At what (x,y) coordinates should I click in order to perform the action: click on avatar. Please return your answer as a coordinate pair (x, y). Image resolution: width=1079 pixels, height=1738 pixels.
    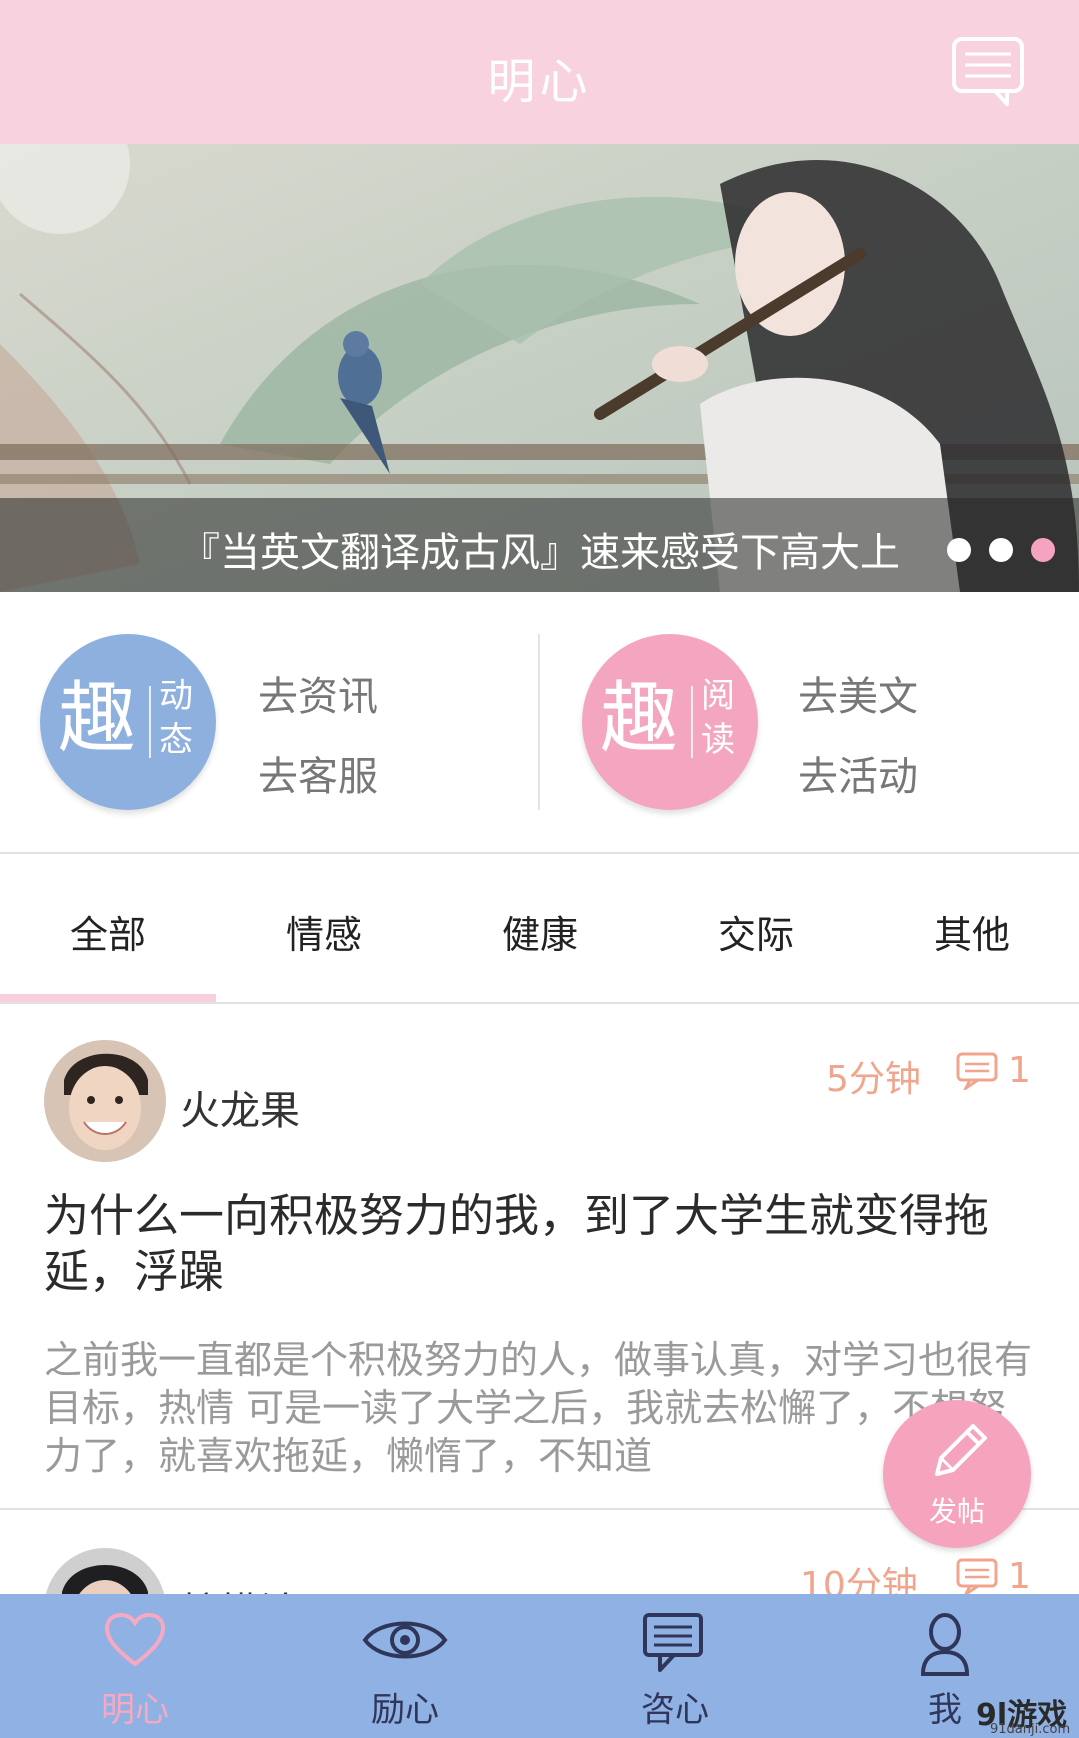
    Looking at the image, I should click on (105, 1101).